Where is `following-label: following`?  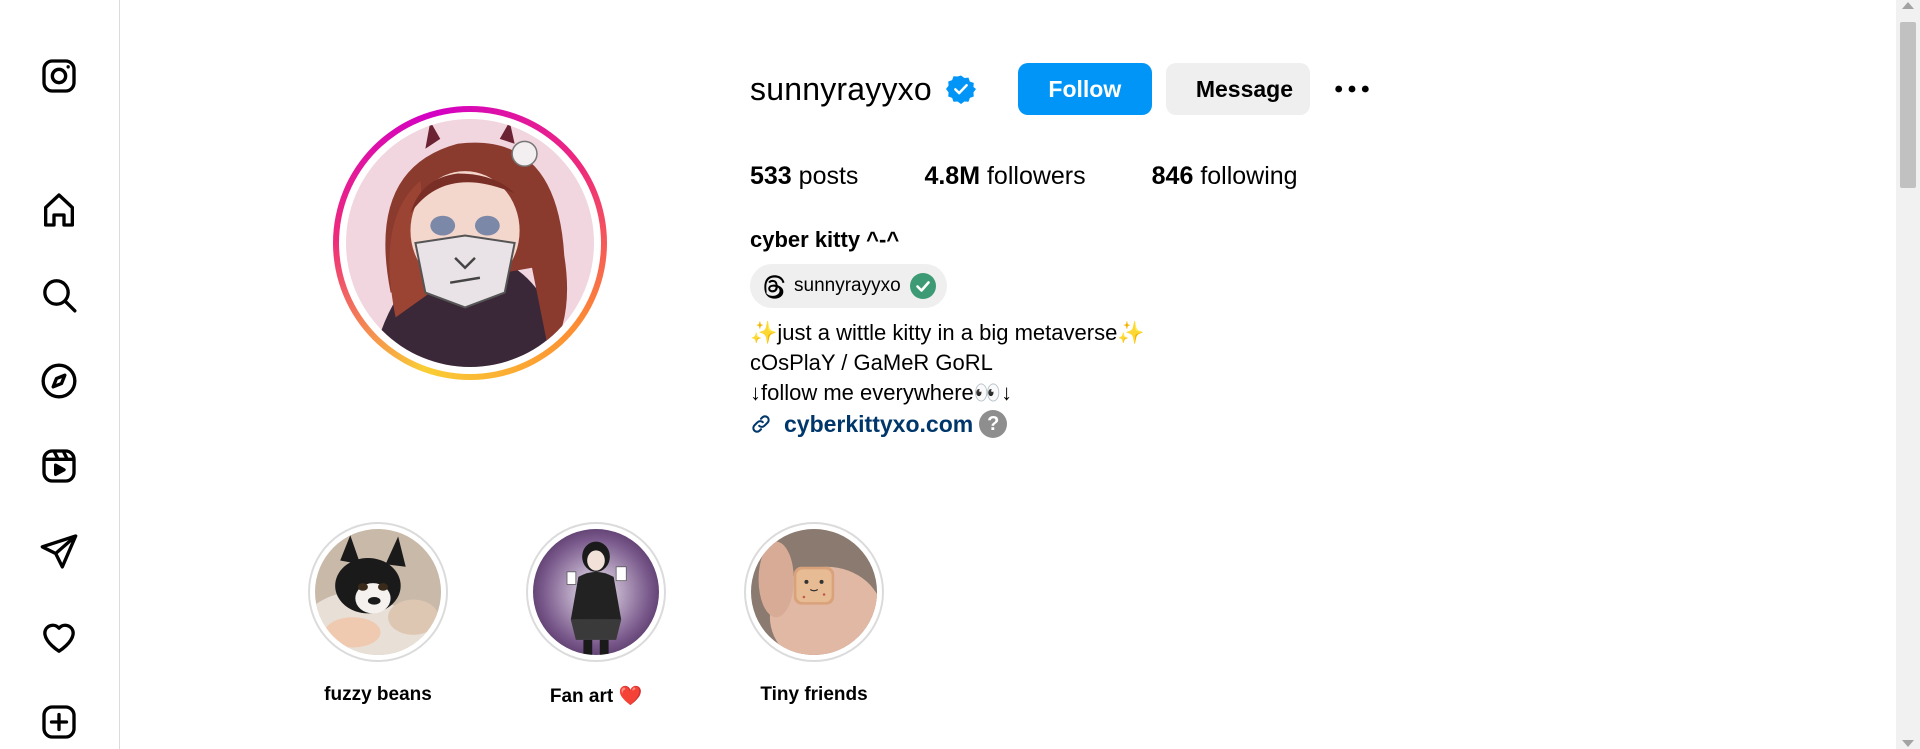 following-label: following is located at coordinates (1249, 176).